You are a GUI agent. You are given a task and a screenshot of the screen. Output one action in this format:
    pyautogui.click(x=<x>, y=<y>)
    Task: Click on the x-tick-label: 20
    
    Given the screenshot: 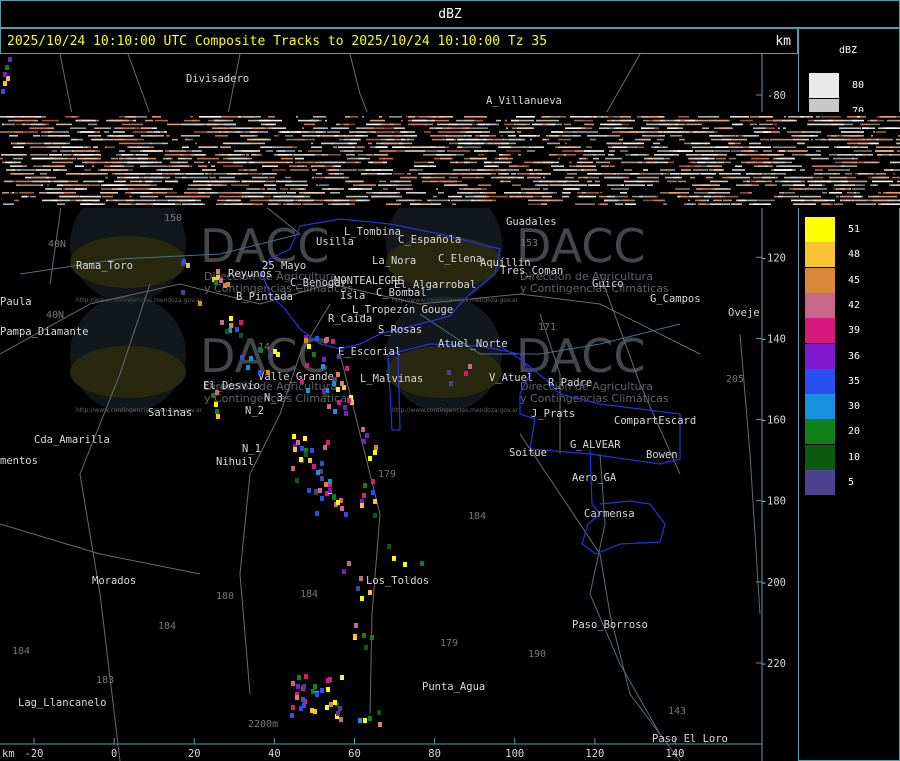 What is the action you would take?
    pyautogui.click(x=194, y=754)
    